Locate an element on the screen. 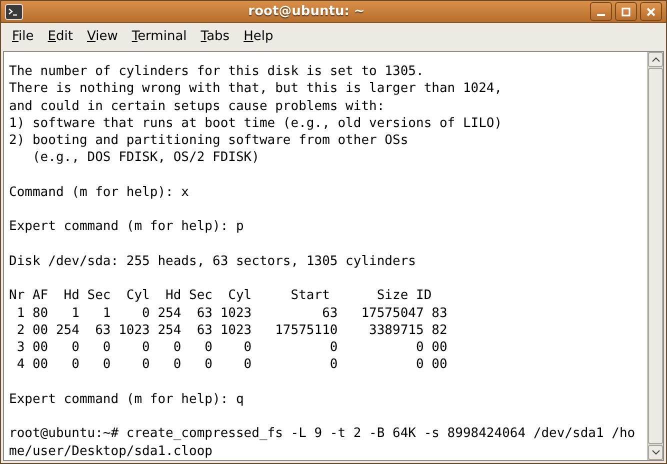  close-button is located at coordinates (651, 11).